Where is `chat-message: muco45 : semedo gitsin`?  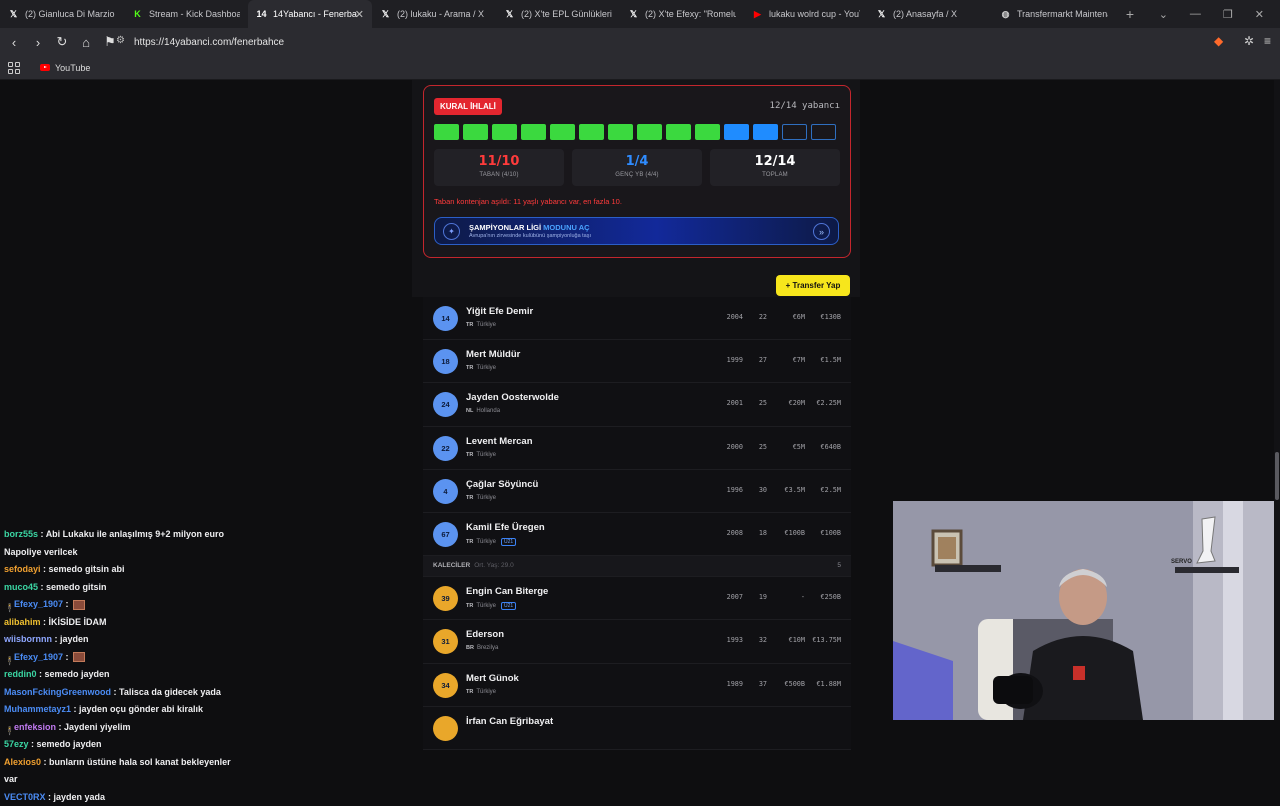 chat-message: muco45 : semedo gitsin is located at coordinates (120, 588).